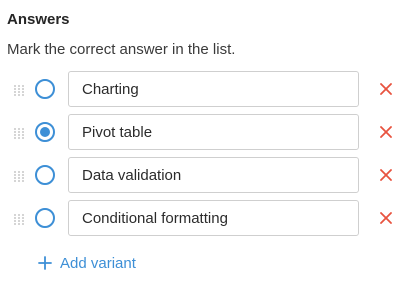  I want to click on instructions-text: Mark the correct answer in the list., so click(121, 49).